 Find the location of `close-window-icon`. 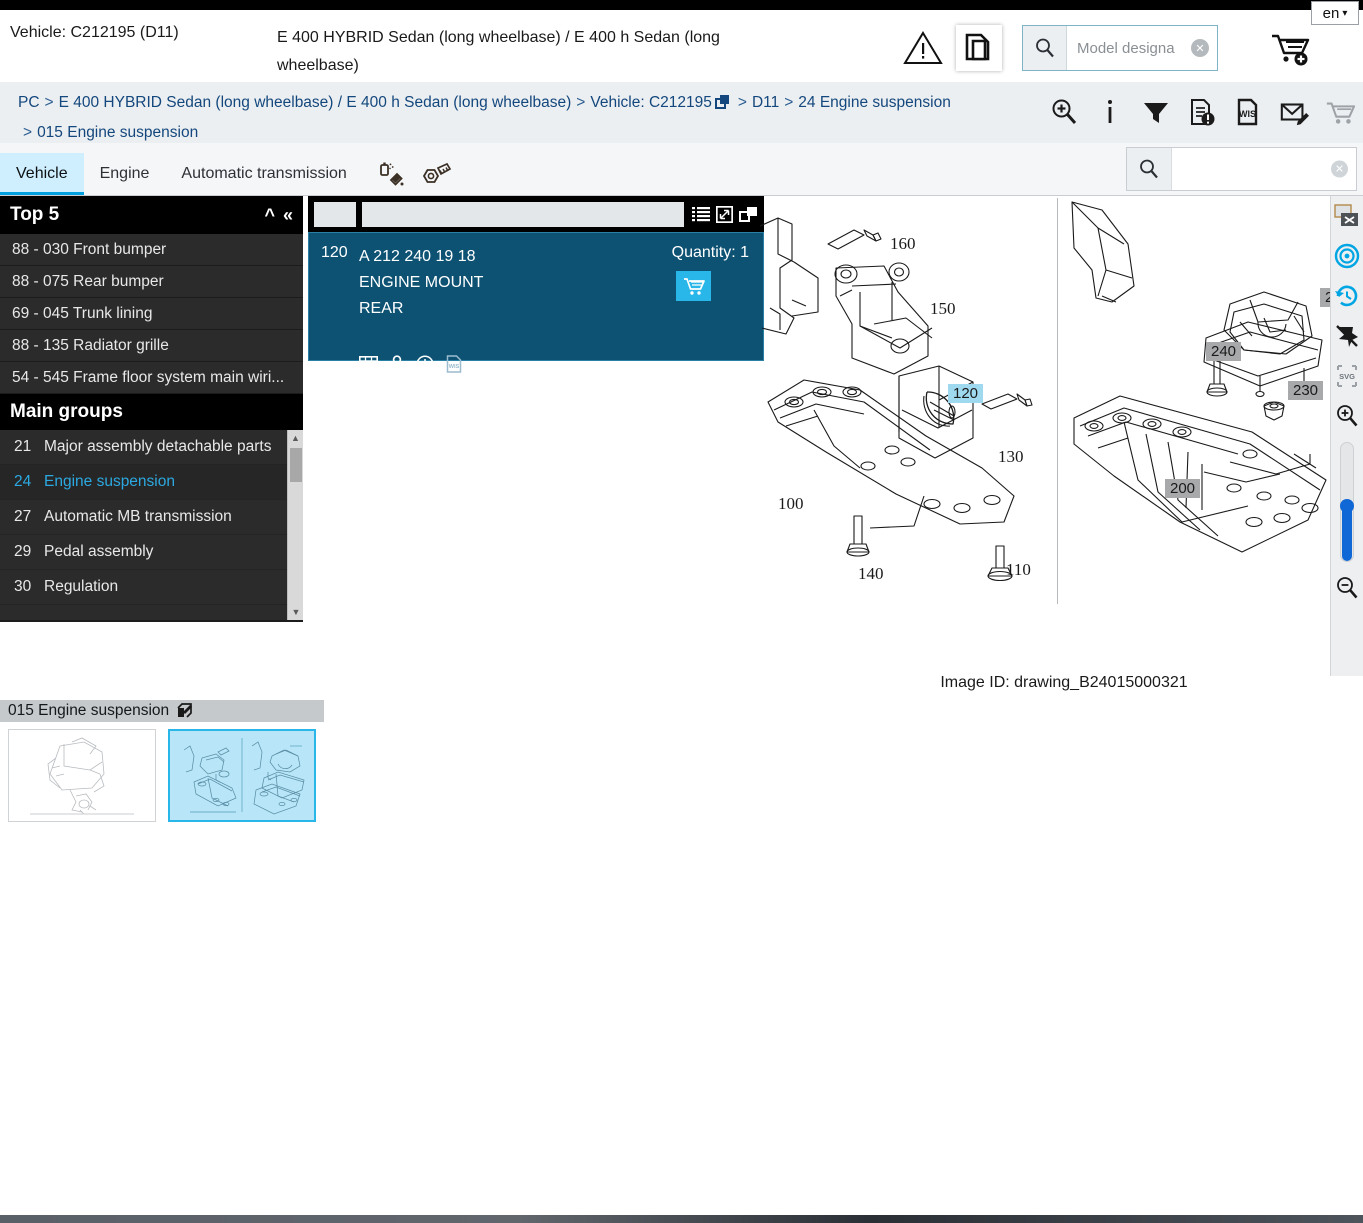

close-window-icon is located at coordinates (1347, 216).